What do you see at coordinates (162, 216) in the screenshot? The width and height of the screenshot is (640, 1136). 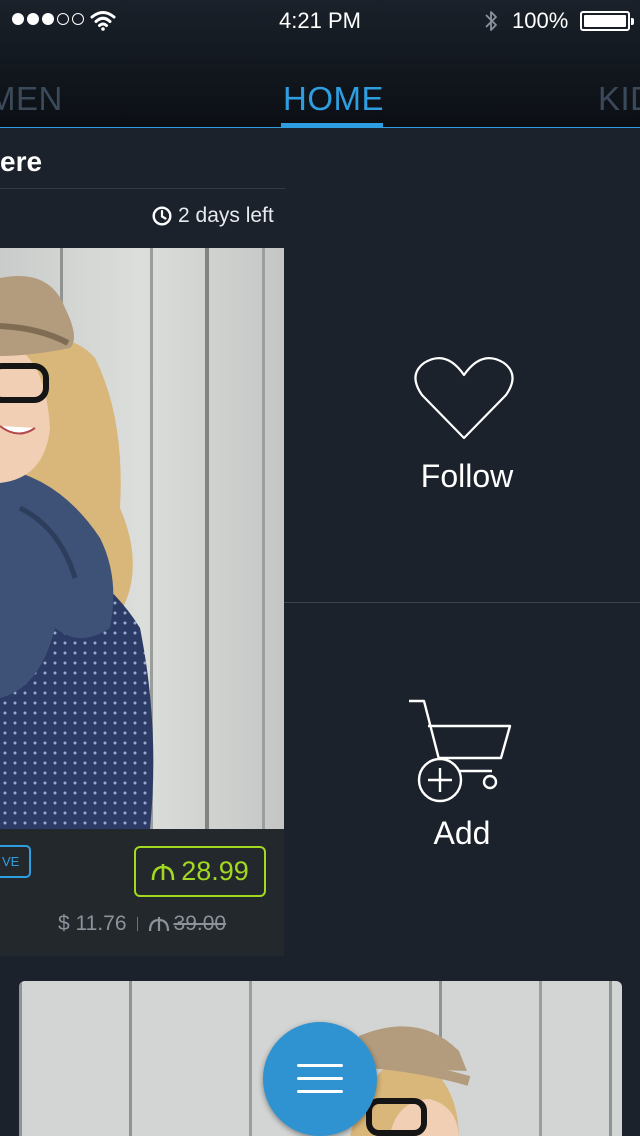 I see `clock-icon` at bounding box center [162, 216].